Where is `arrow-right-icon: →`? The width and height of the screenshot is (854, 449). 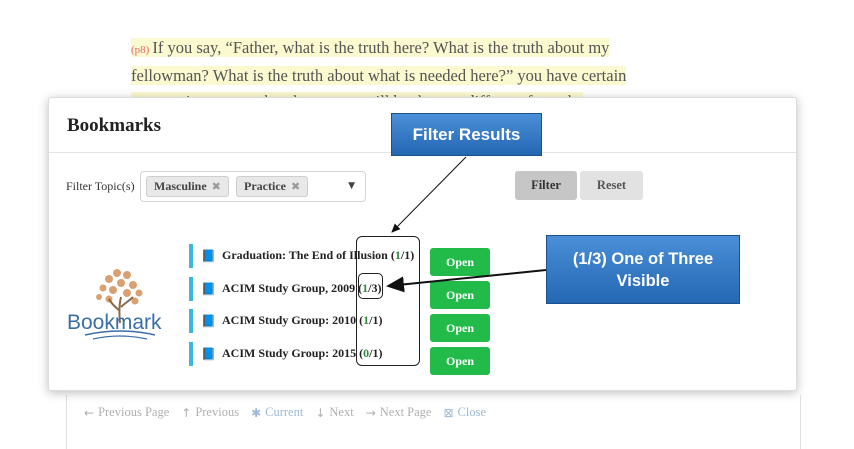
arrow-right-icon: → is located at coordinates (370, 412).